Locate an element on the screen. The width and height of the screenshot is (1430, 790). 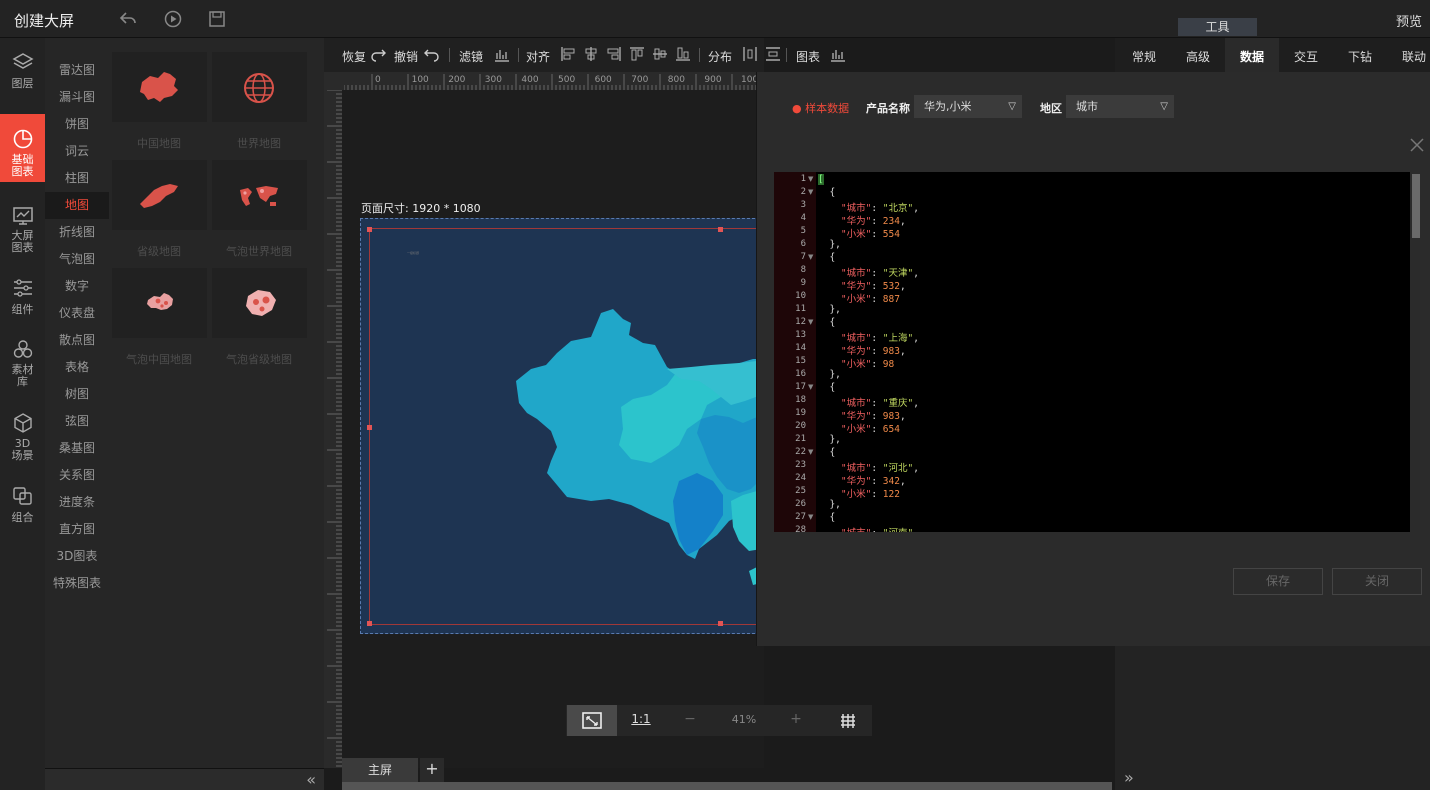
nav-item-basic-charts: 基础 图表 is located at coordinates (22, 148).